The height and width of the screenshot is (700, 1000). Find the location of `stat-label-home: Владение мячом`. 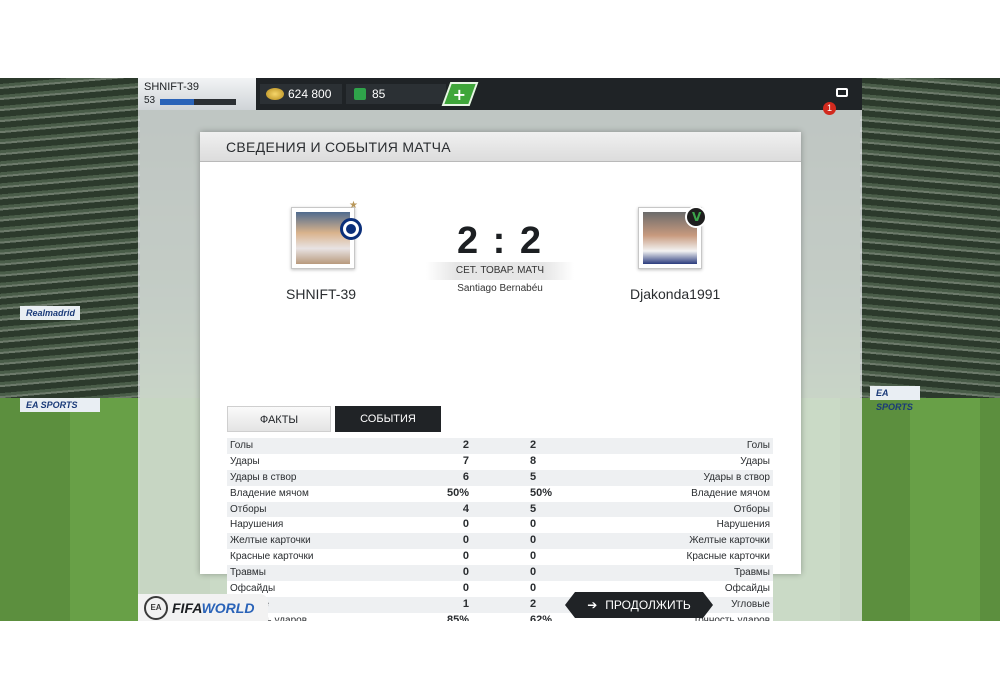

stat-label-home: Владение мячом is located at coordinates (269, 493).